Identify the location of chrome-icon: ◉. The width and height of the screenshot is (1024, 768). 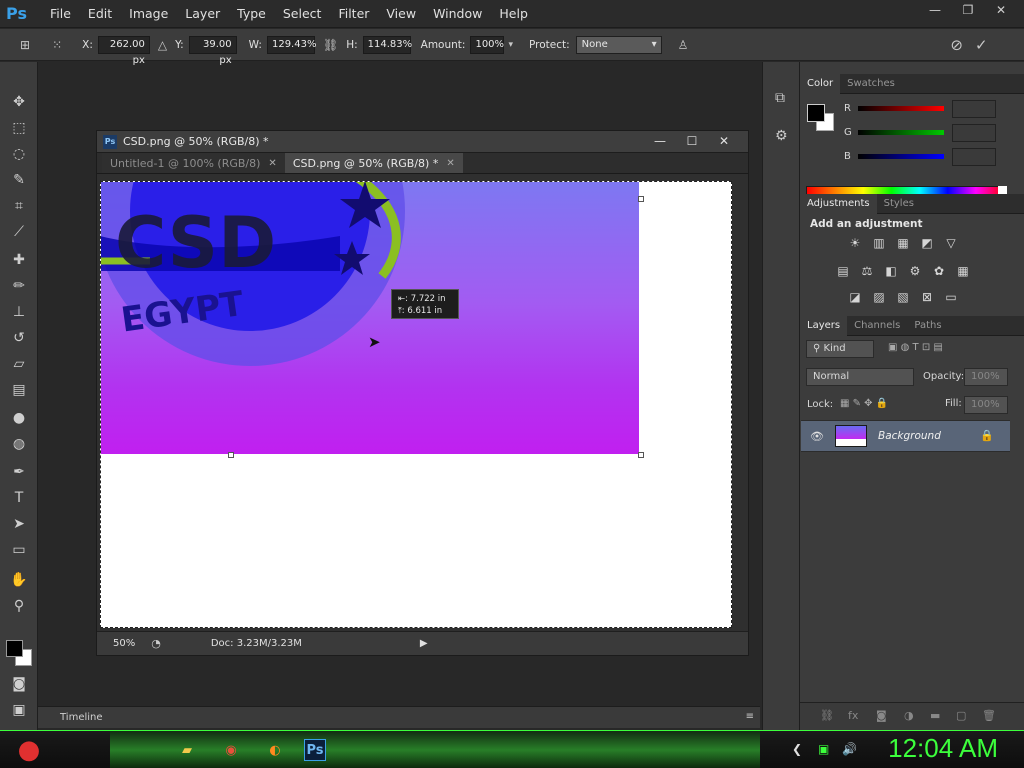
(231, 750).